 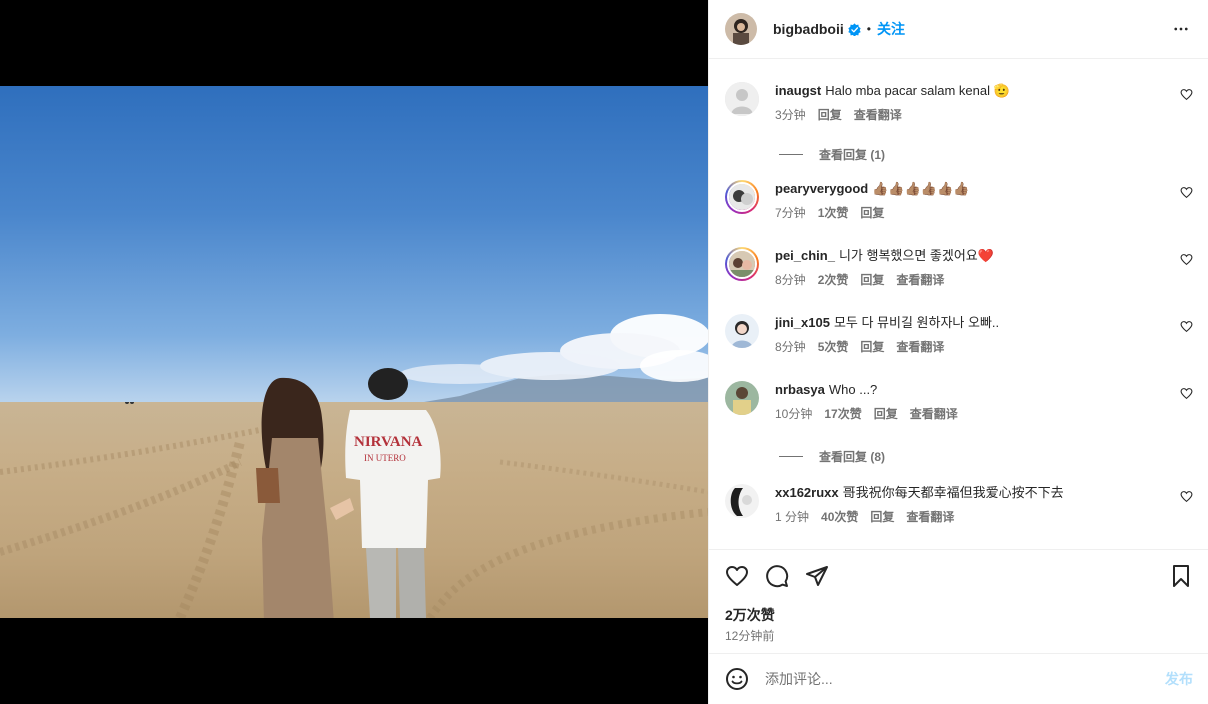 I want to click on comment-time: 7分钟, so click(x=790, y=212).